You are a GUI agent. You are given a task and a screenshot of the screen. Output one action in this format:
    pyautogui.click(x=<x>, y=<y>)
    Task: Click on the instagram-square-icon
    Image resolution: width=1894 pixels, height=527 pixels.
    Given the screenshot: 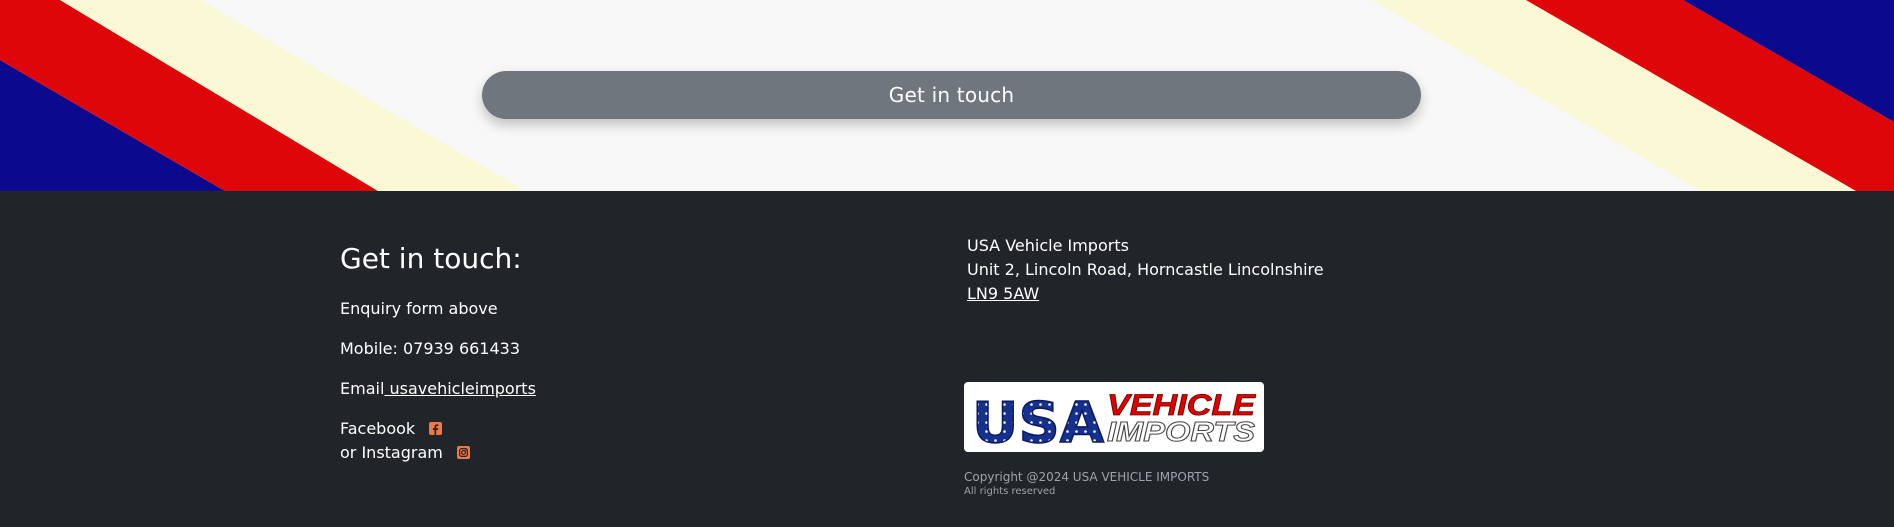 What is the action you would take?
    pyautogui.click(x=463, y=452)
    